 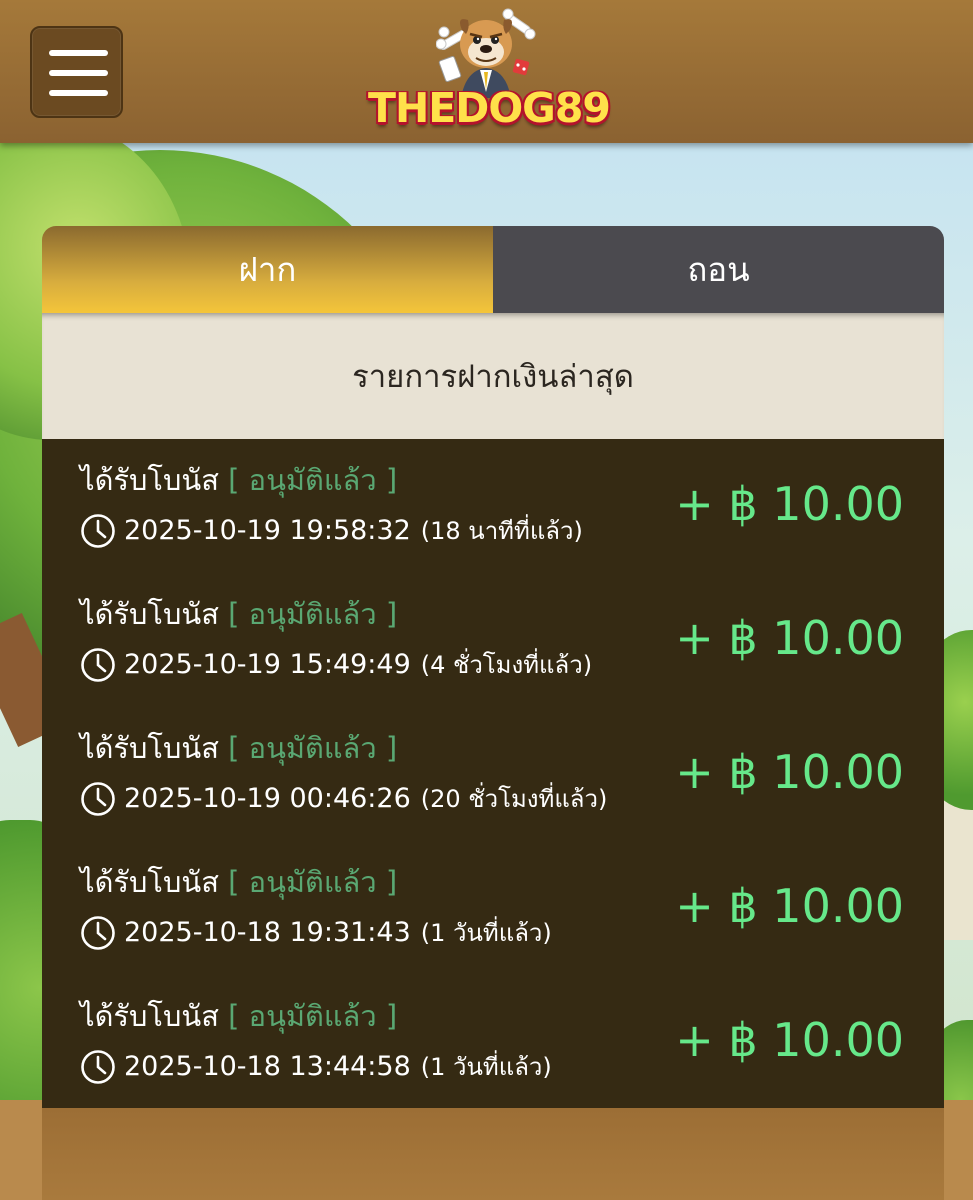 What do you see at coordinates (493, 376) in the screenshot?
I see `list-title: รายการฝากเงินล่าสุด` at bounding box center [493, 376].